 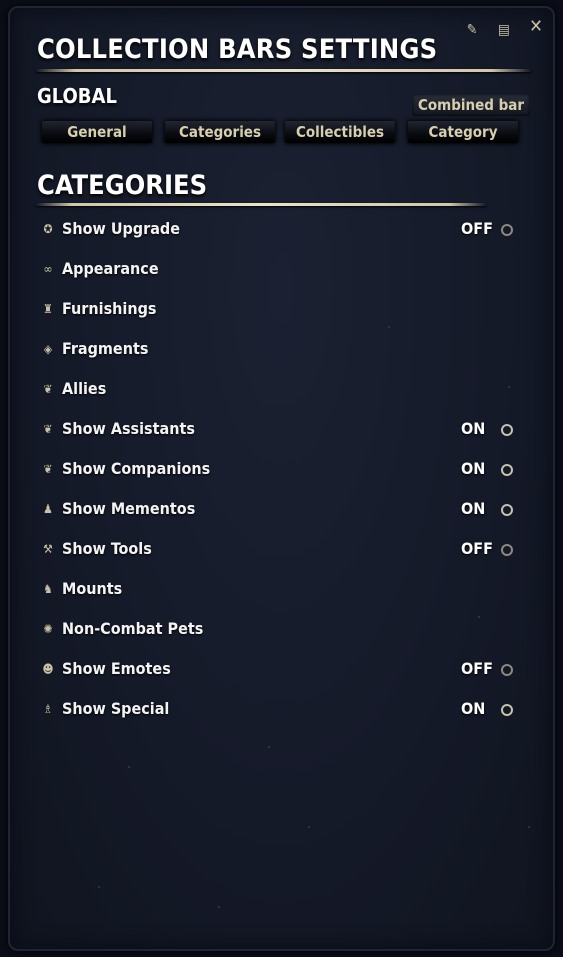 What do you see at coordinates (122, 185) in the screenshot?
I see `section-title: CATEGORIES` at bounding box center [122, 185].